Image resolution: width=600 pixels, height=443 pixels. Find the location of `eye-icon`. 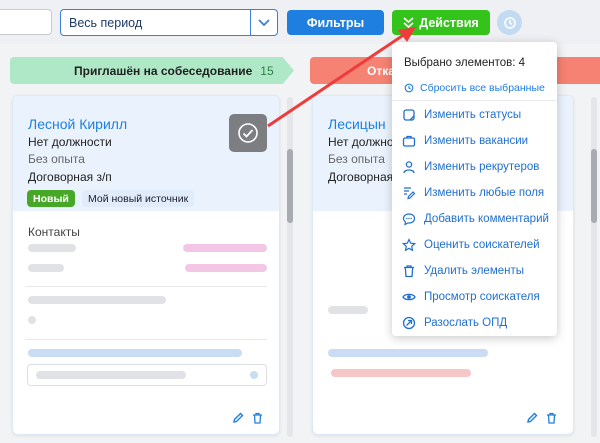

eye-icon is located at coordinates (409, 297).